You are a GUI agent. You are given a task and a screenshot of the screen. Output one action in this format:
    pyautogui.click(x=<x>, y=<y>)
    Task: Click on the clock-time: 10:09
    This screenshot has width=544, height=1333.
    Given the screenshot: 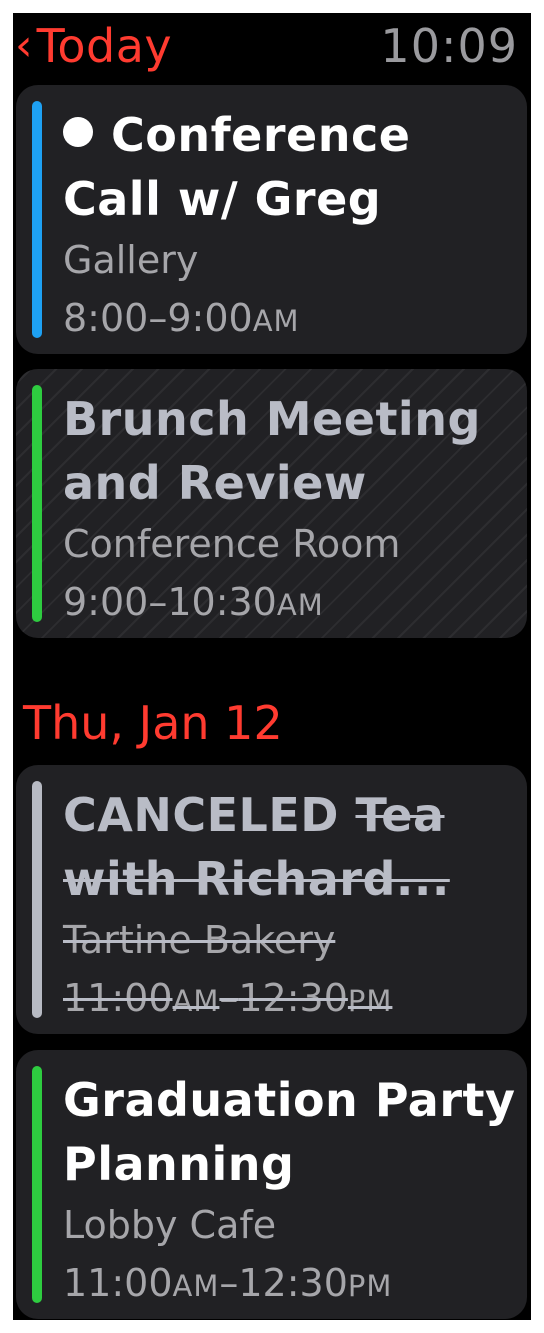 What is the action you would take?
    pyautogui.click(x=449, y=46)
    